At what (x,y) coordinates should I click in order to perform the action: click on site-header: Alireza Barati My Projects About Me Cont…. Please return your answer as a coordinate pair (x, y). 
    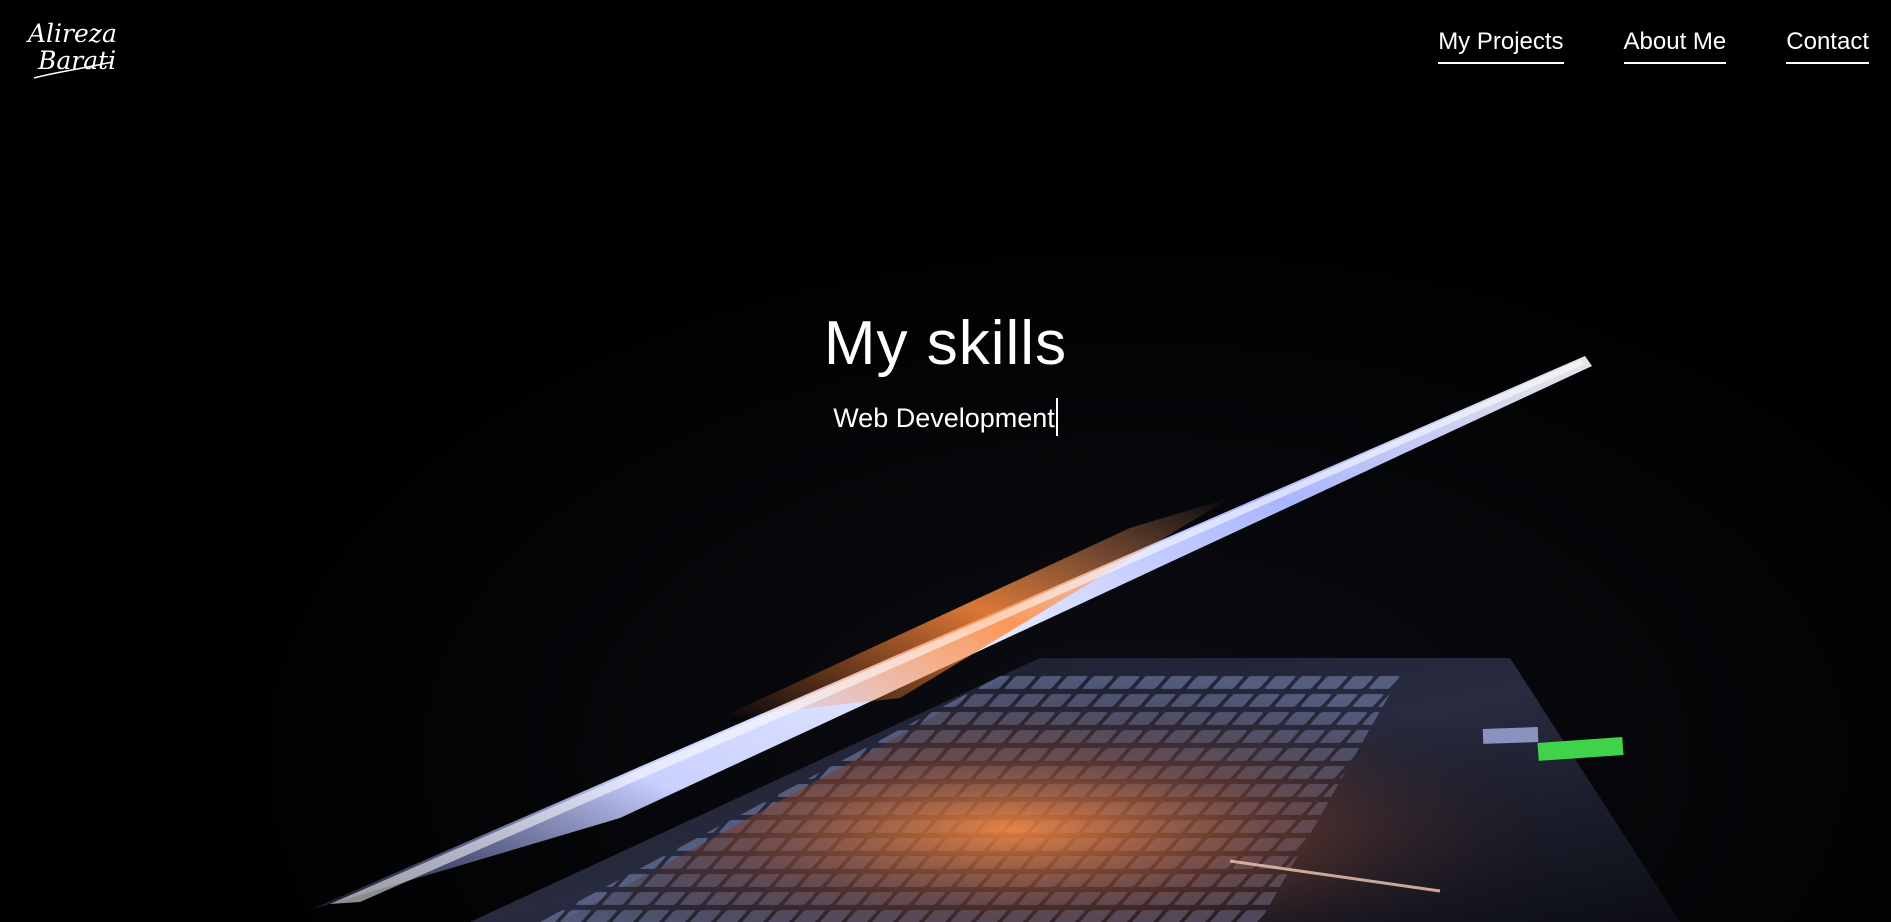
    Looking at the image, I should click on (945, 49).